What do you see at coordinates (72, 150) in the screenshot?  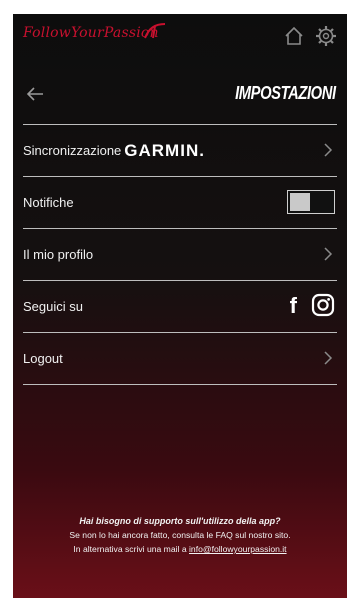 I see `garmin-sync-label: Sincronizzazione` at bounding box center [72, 150].